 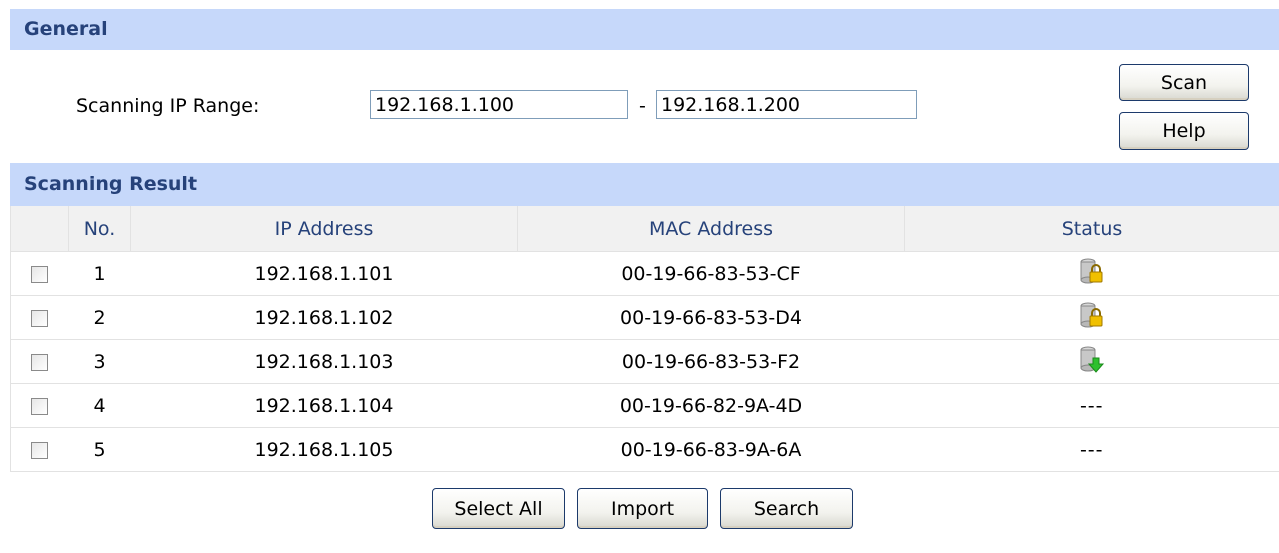 I want to click on general-section-header: General, so click(x=644, y=29).